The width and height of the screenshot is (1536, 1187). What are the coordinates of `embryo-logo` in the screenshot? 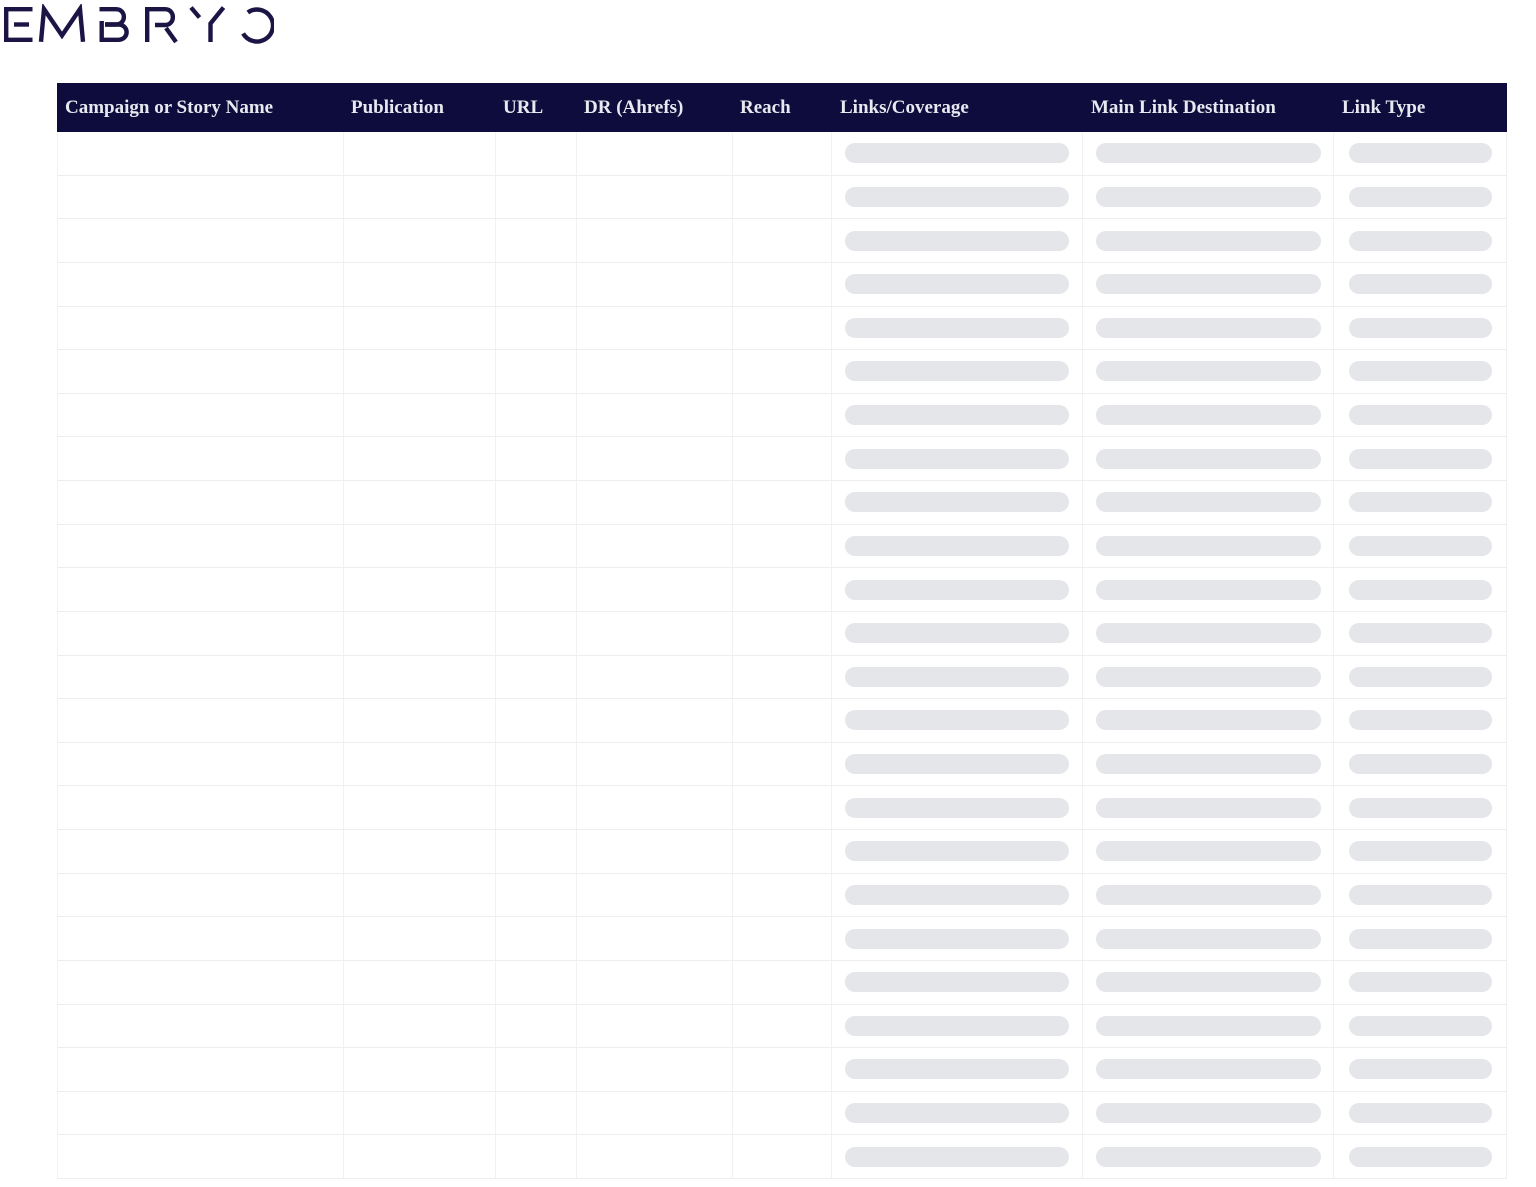 It's located at (138, 24).